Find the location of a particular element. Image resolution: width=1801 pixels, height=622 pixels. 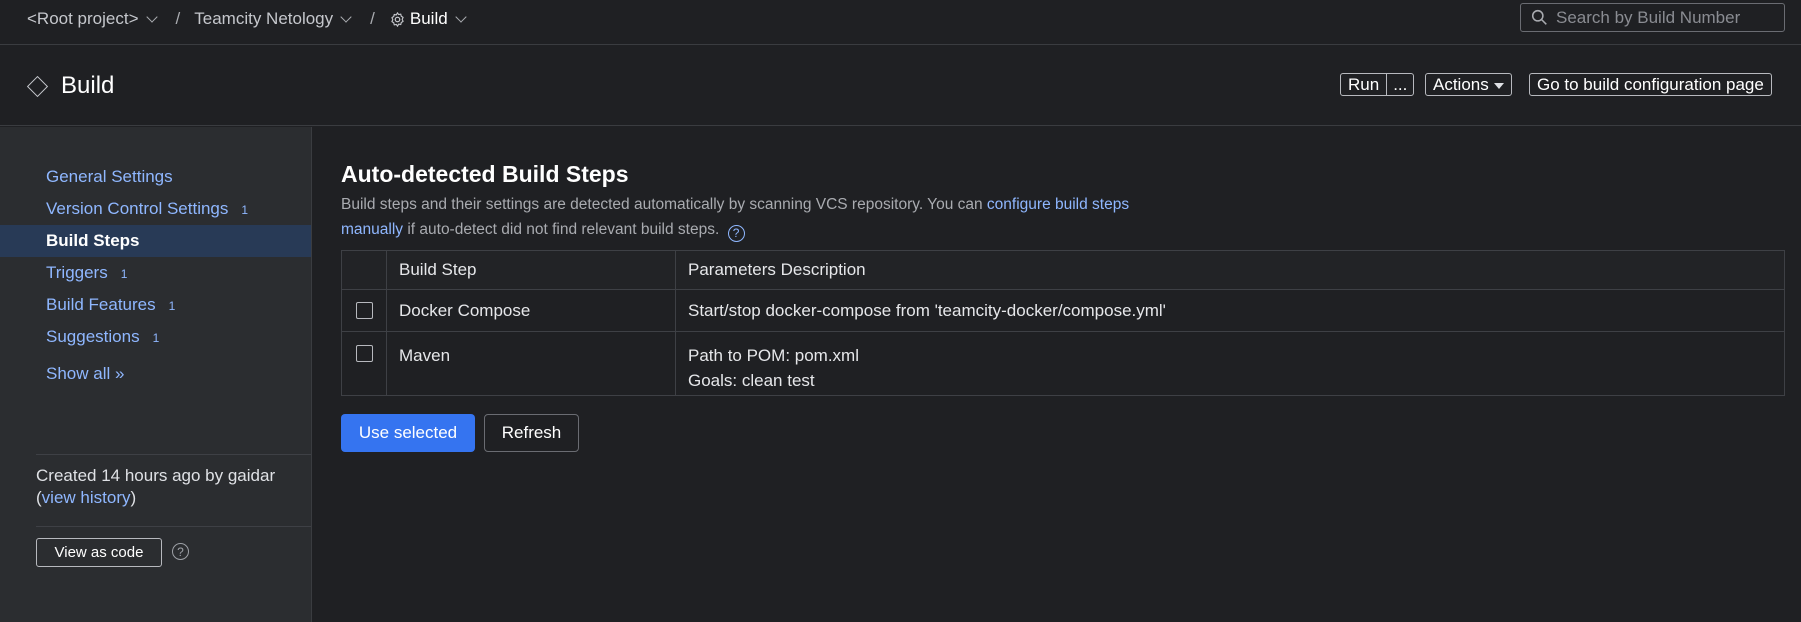

table-cell-step: Maven is located at coordinates (531, 363).